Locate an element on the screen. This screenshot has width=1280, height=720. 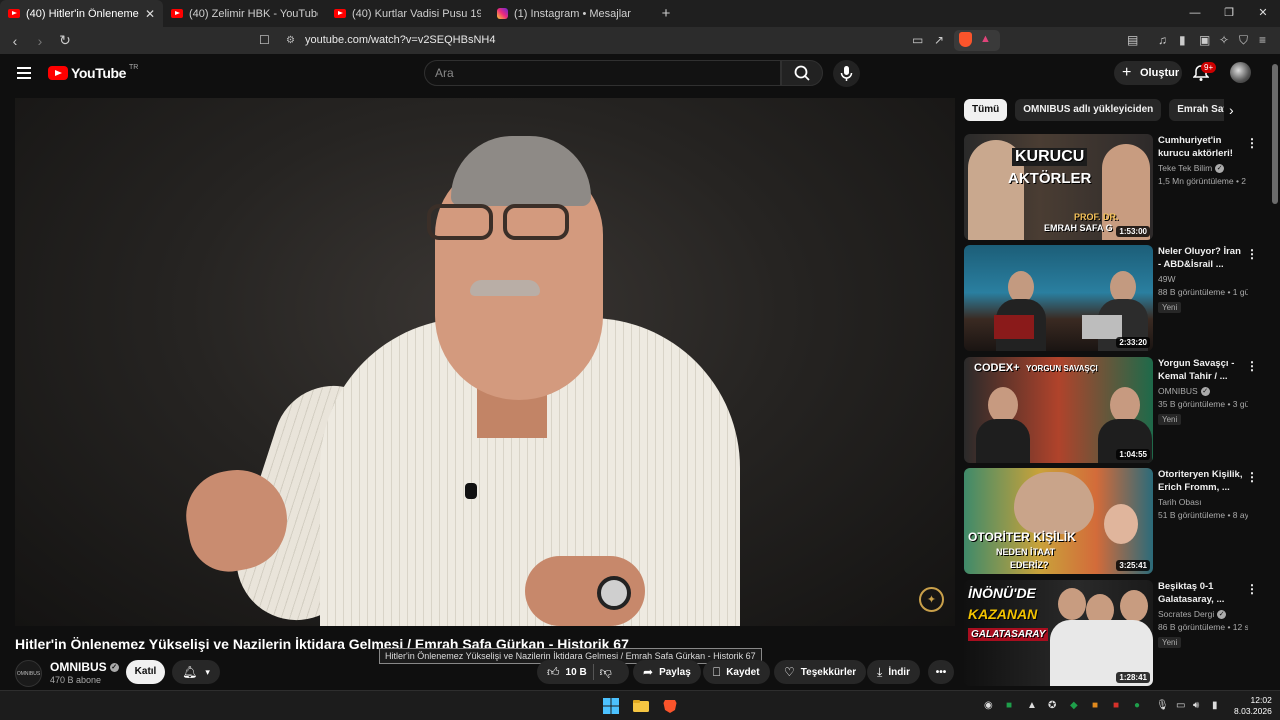
more-horizontal-icon: ••• is located at coordinates (941, 672).